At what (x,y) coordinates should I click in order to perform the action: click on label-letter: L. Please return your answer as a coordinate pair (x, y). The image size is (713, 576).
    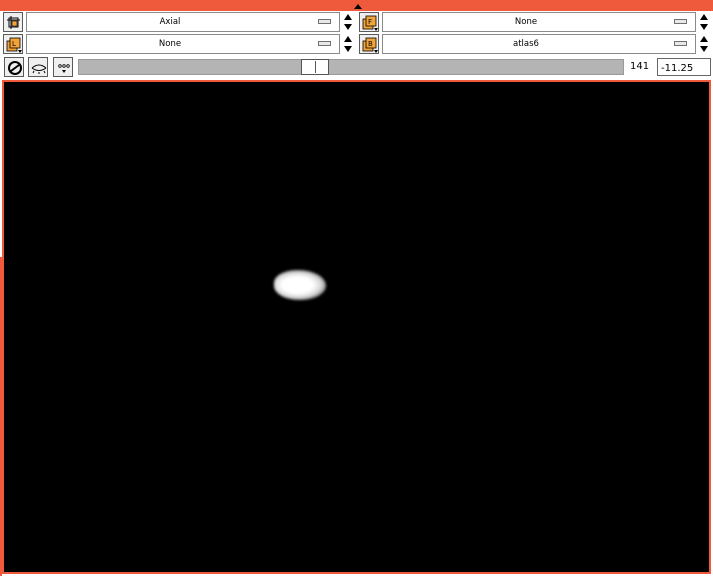
    Looking at the image, I should click on (14, 44).